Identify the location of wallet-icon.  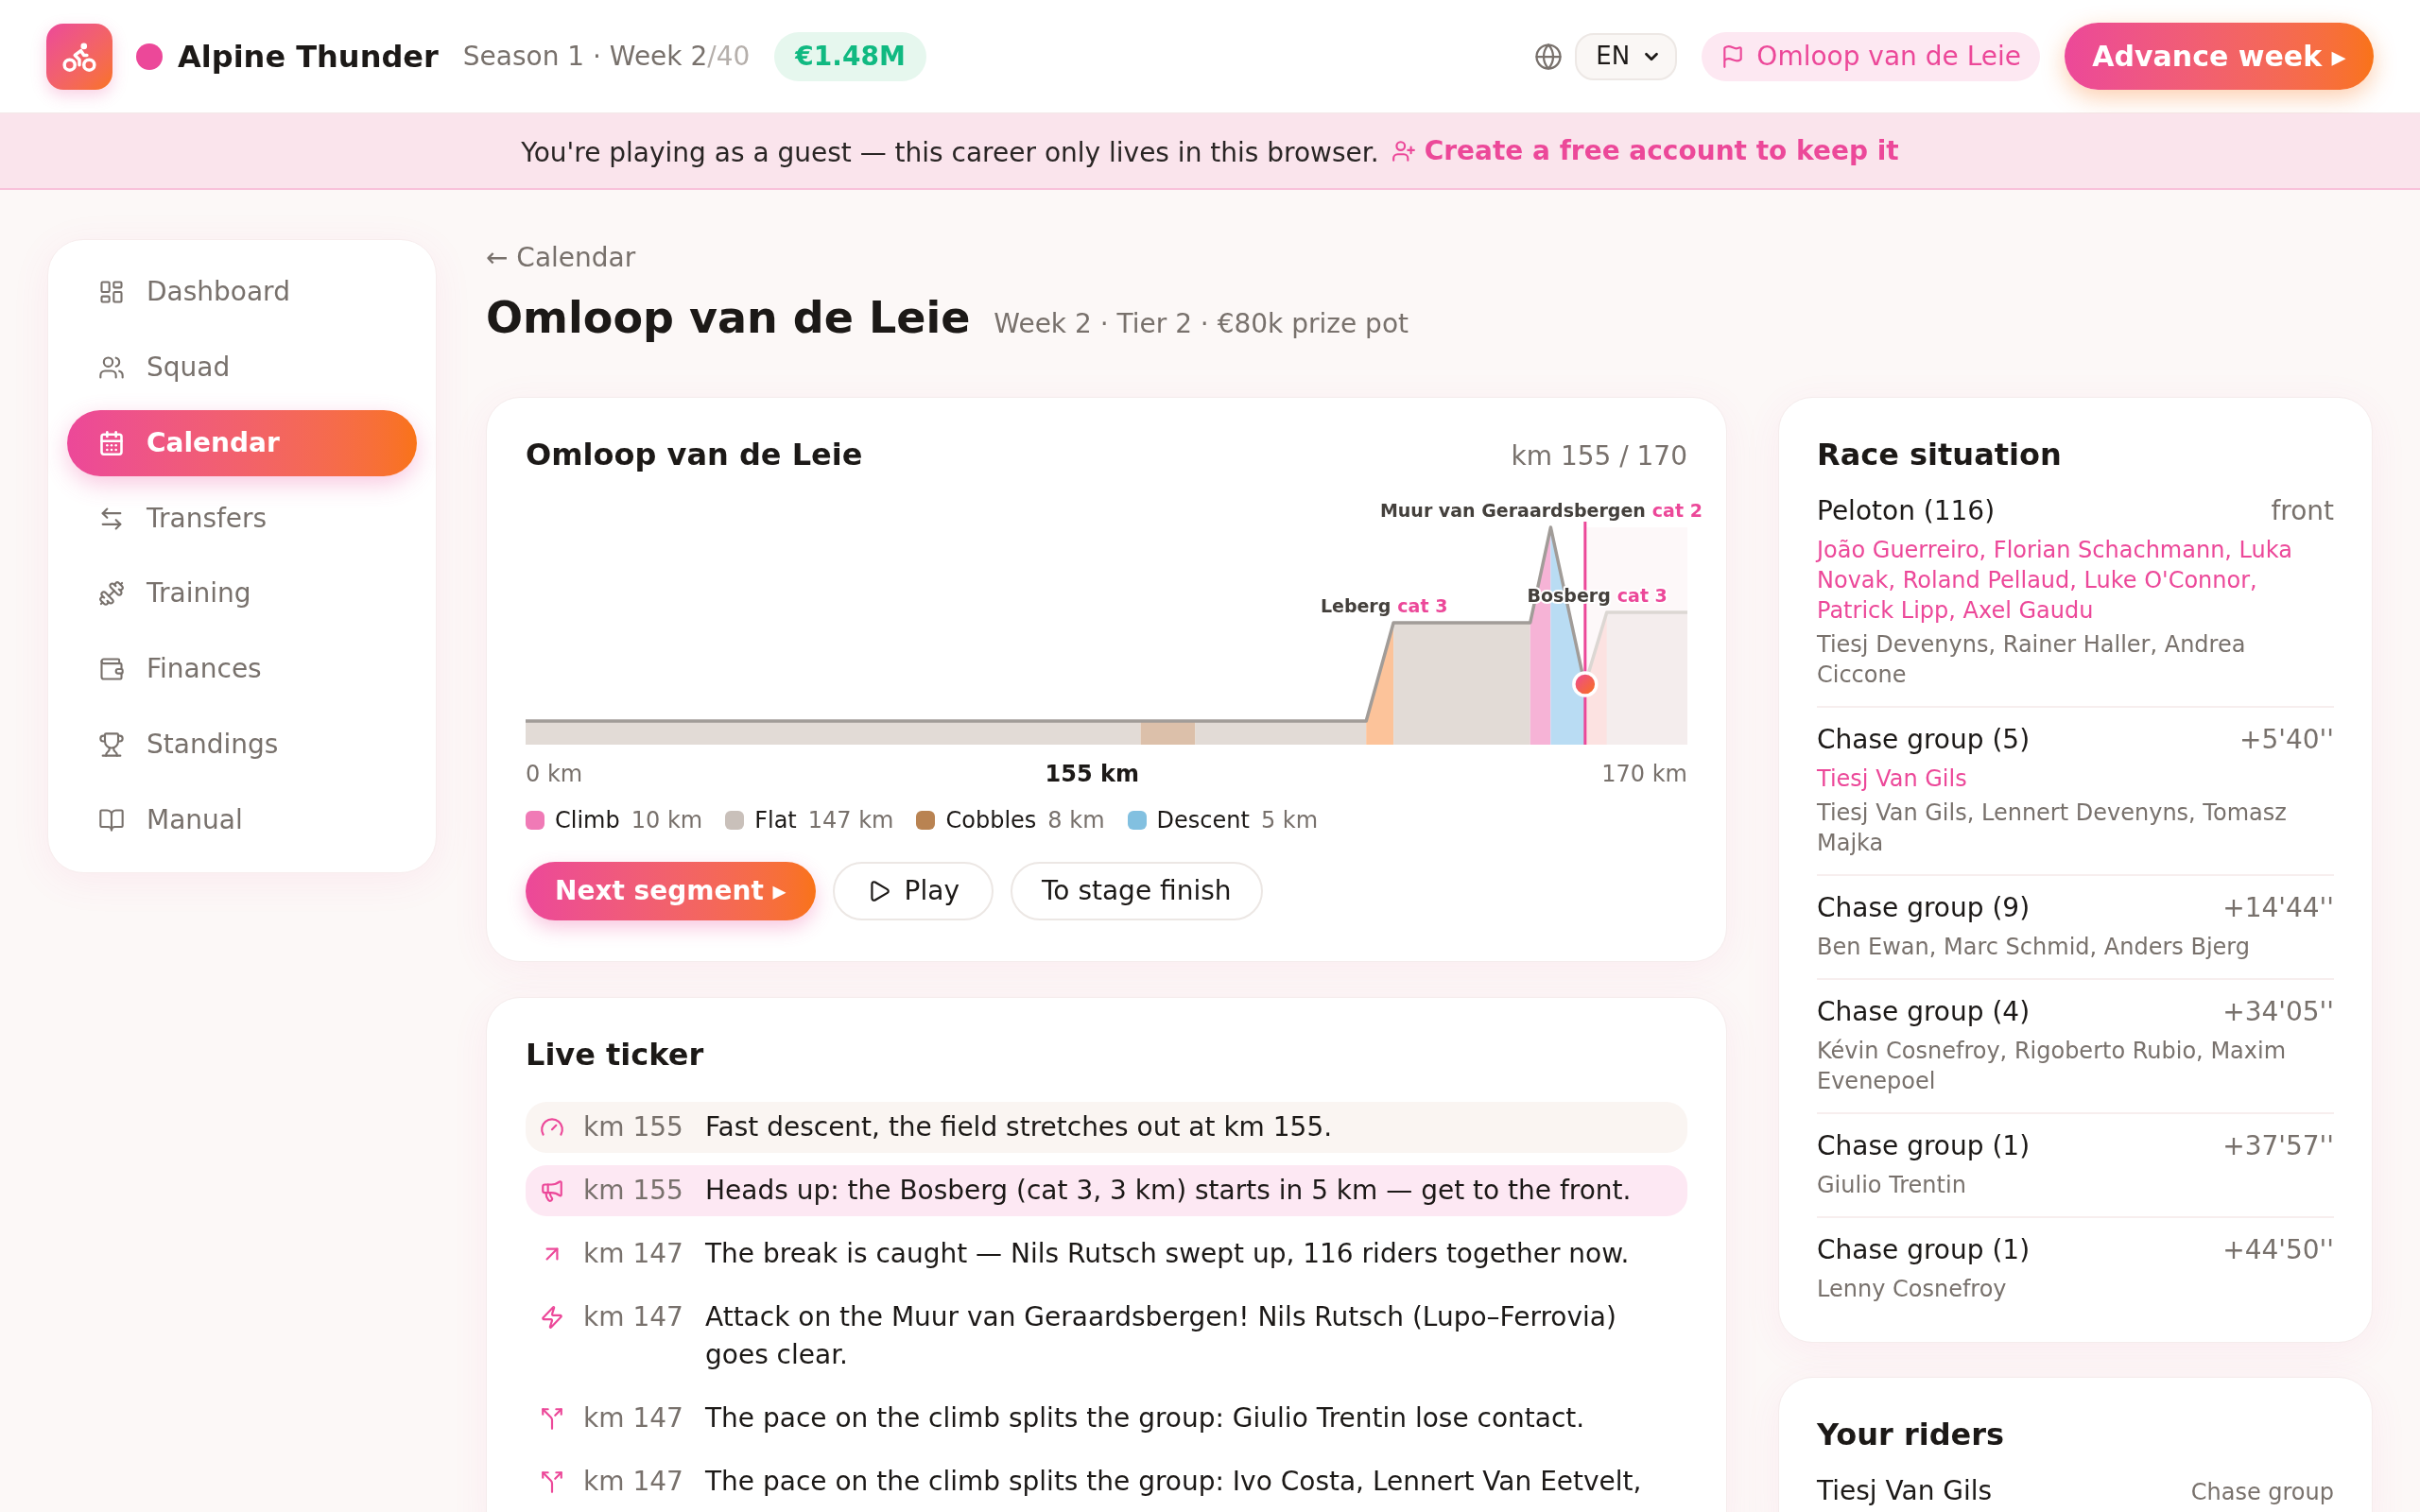
(111, 669).